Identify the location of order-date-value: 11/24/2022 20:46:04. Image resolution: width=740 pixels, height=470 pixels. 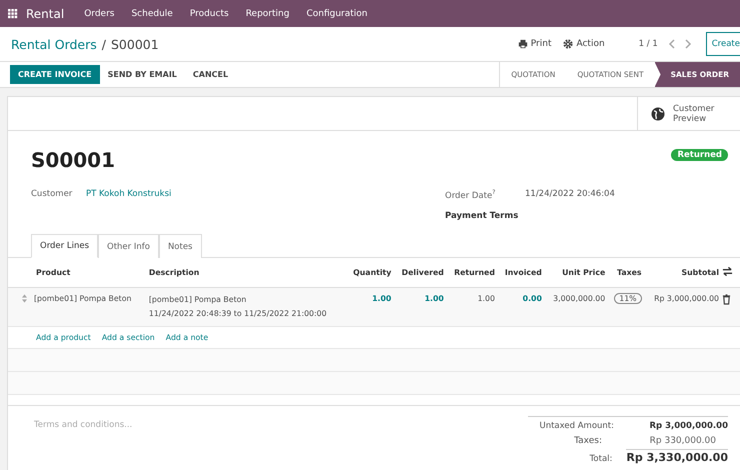
(570, 195).